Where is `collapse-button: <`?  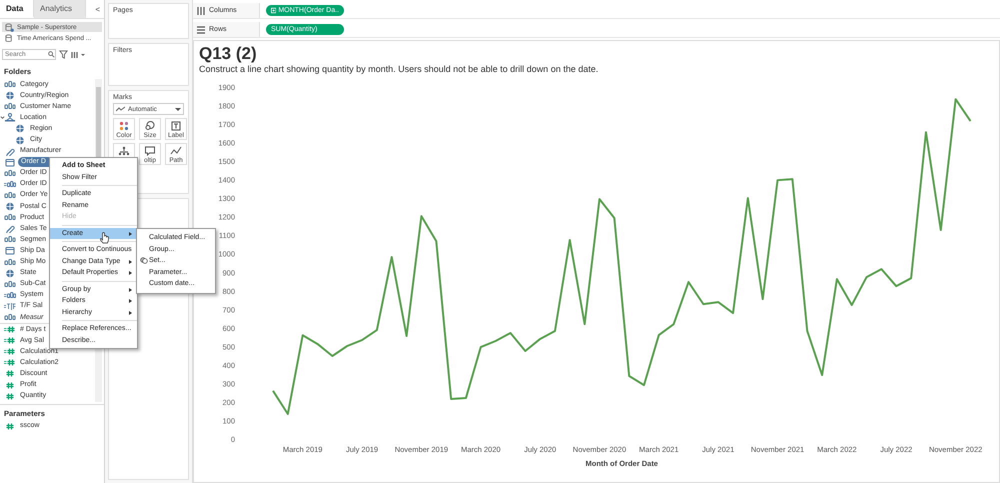
collapse-button: < is located at coordinates (97, 9).